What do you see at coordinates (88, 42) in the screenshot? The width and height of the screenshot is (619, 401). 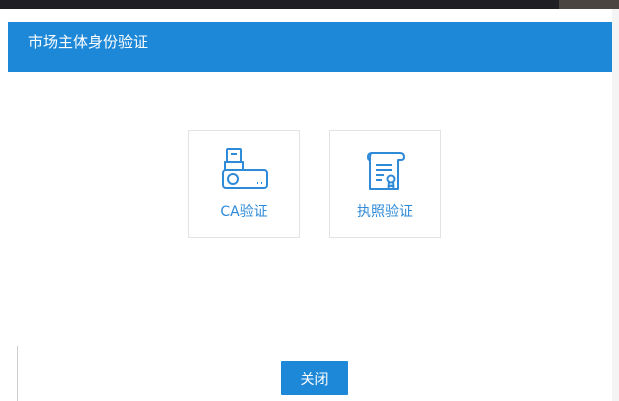 I see `dialog-title: 市场主体身份验证` at bounding box center [88, 42].